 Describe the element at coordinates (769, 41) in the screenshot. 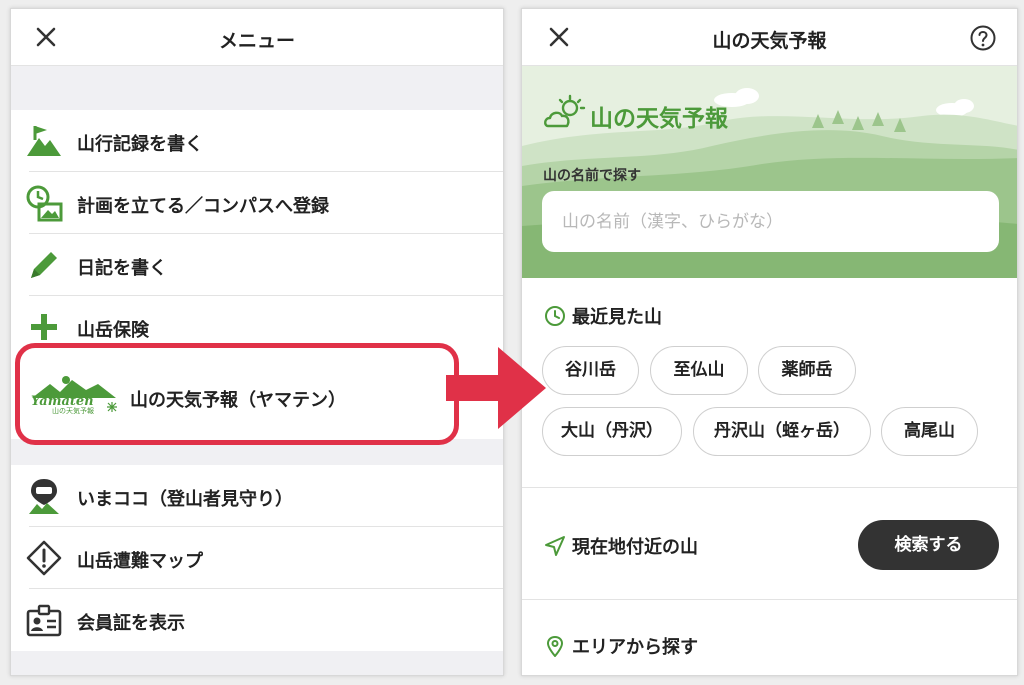

I see `weather-header-title: 山の天気予報` at that location.